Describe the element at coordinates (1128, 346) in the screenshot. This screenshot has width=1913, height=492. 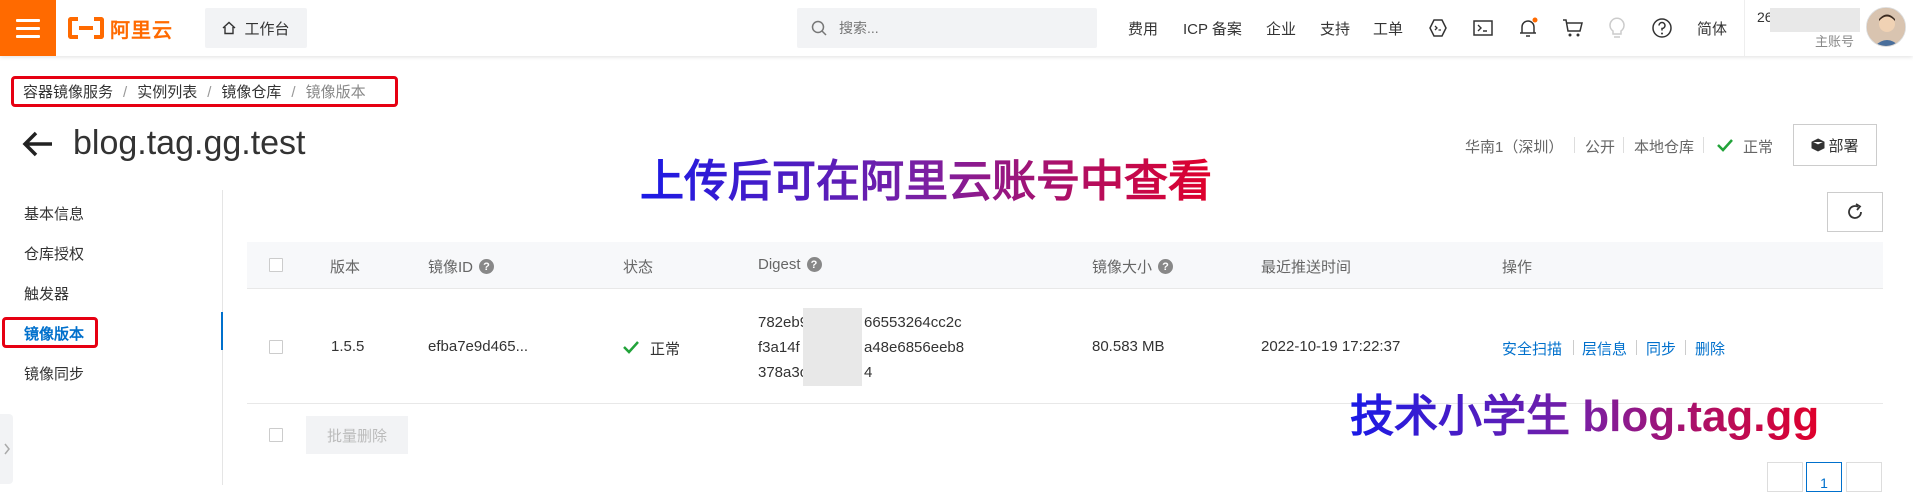
I see `row-size: 80.583 MB` at that location.